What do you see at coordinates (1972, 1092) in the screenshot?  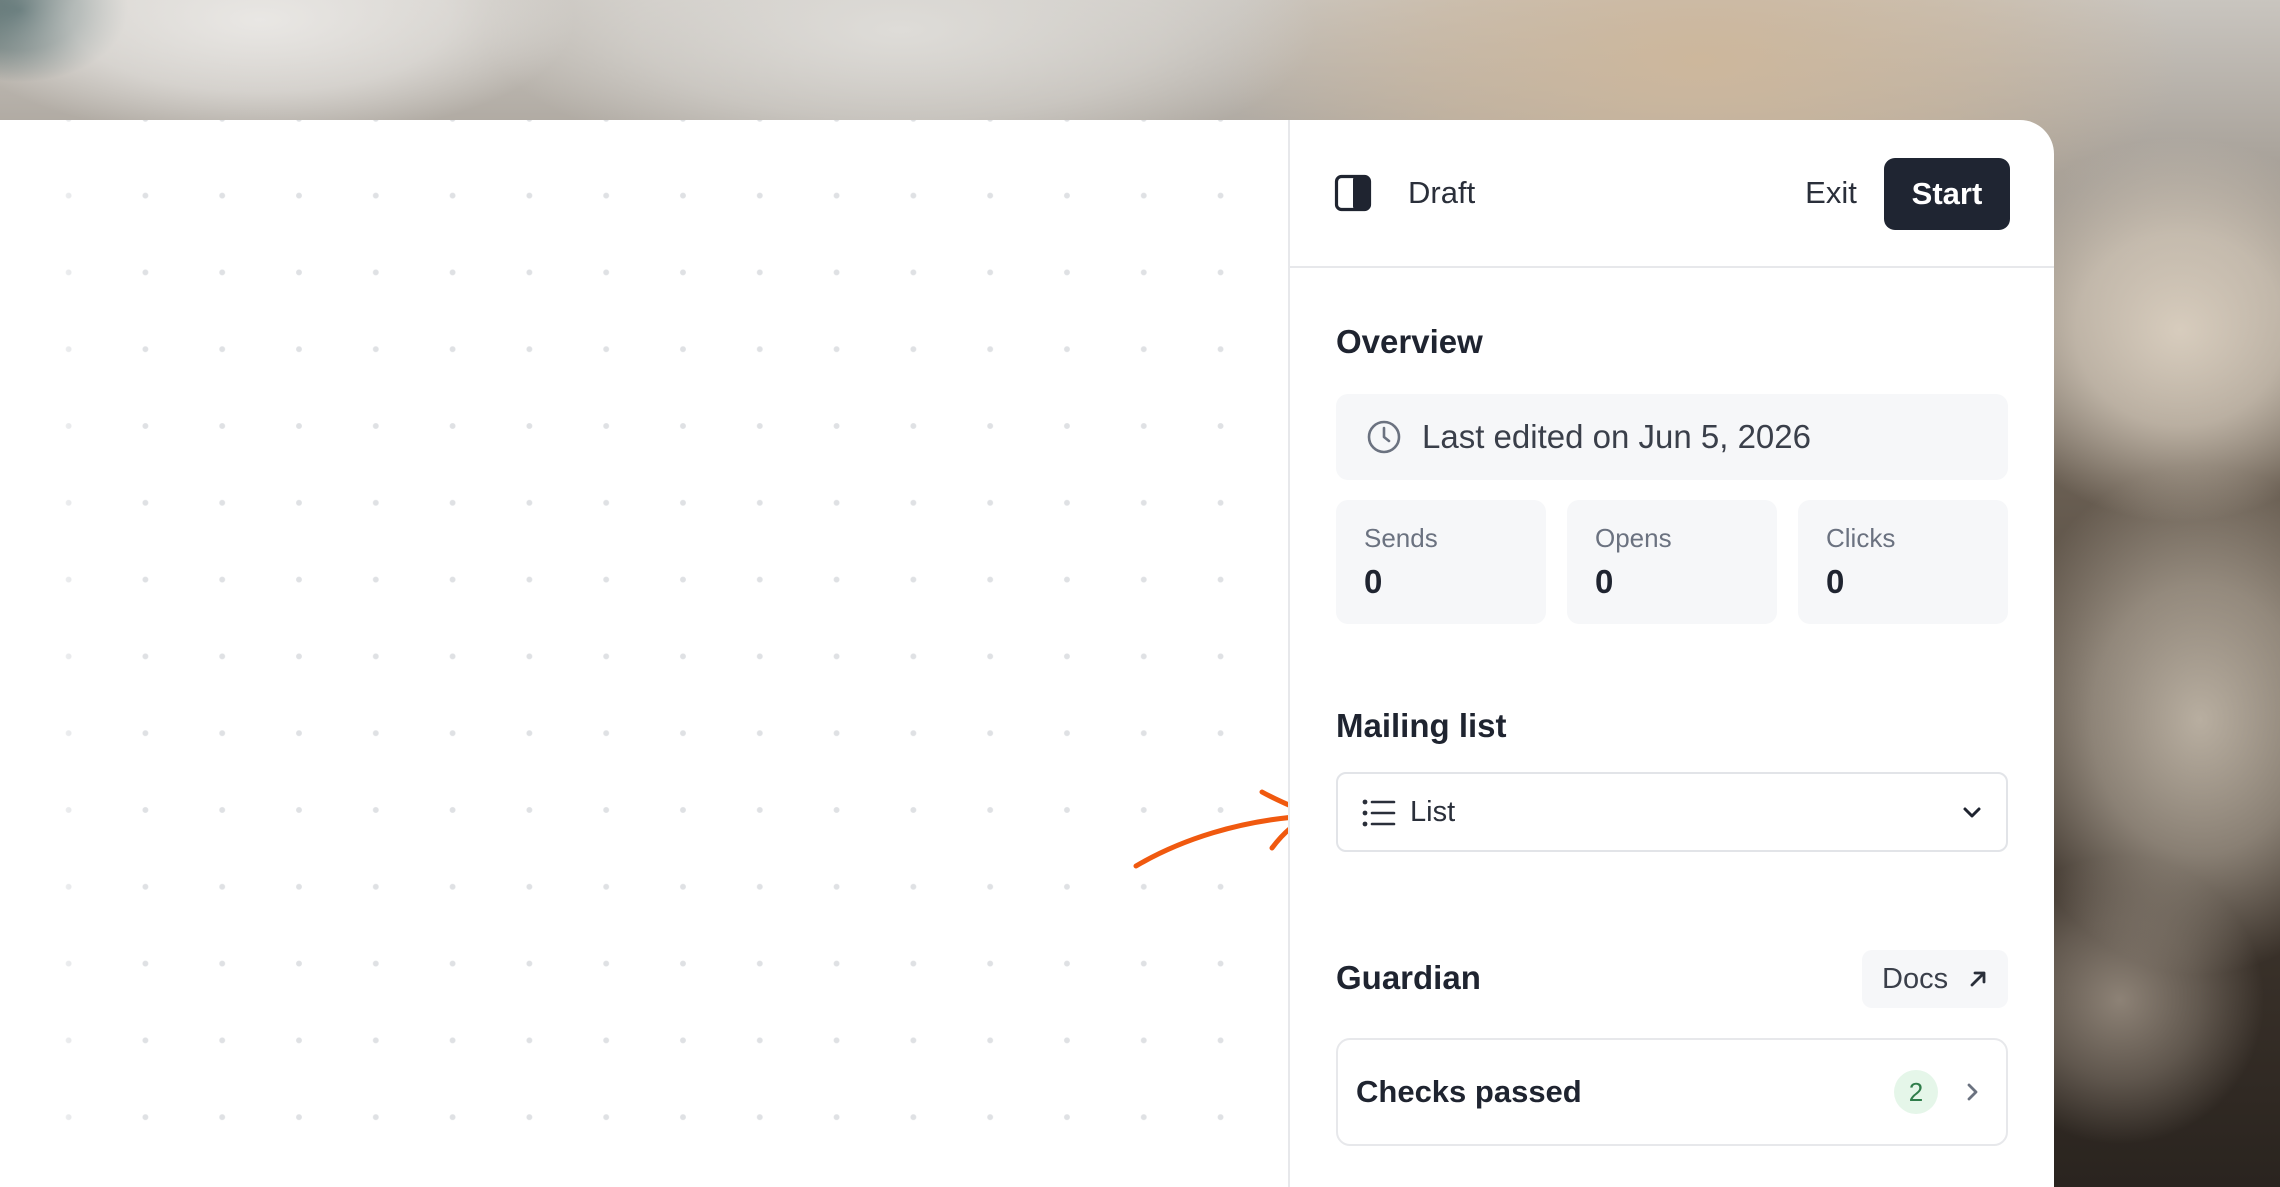 I see `chevron-right-icon` at bounding box center [1972, 1092].